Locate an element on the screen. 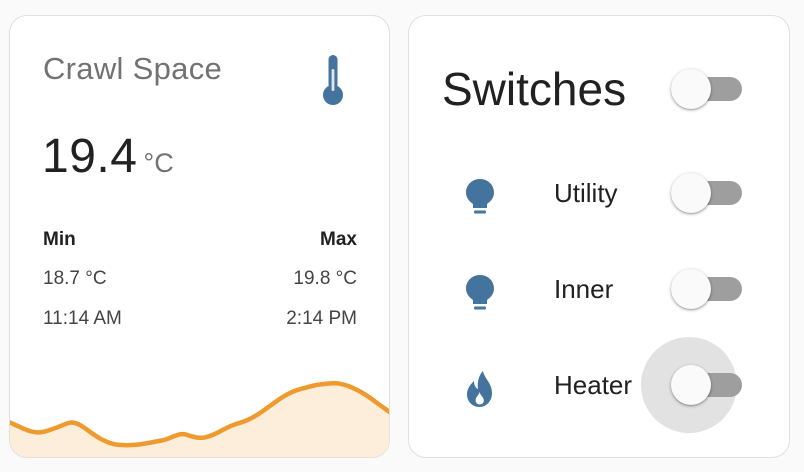 The image size is (804, 472). min-block: Min 18.7 °C 11:14 AM is located at coordinates (82, 279).